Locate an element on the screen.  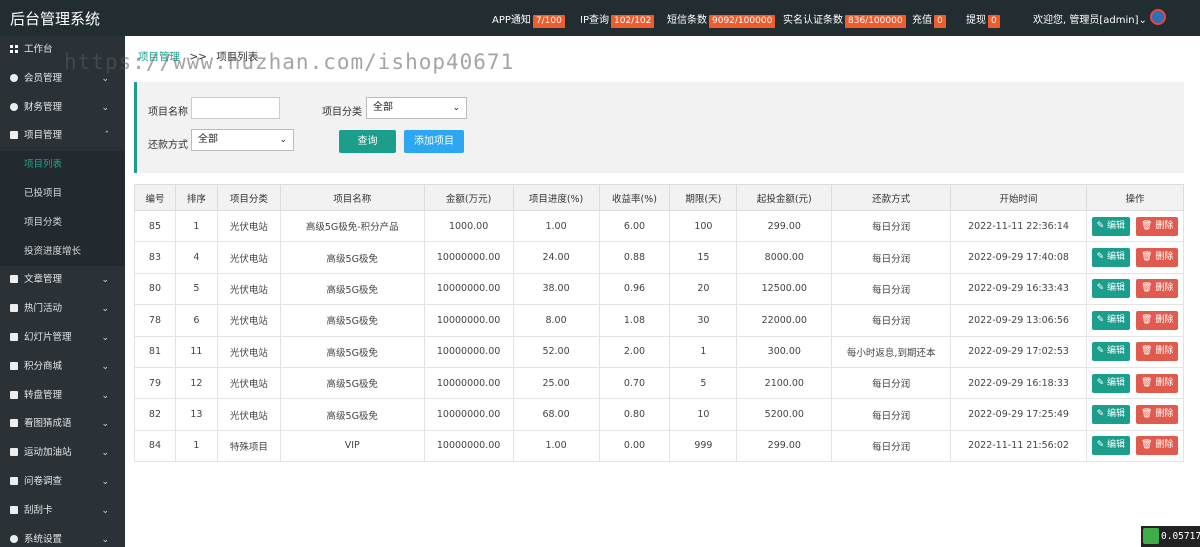
sidebar-item-label: 会员管理 is located at coordinates (43, 78).